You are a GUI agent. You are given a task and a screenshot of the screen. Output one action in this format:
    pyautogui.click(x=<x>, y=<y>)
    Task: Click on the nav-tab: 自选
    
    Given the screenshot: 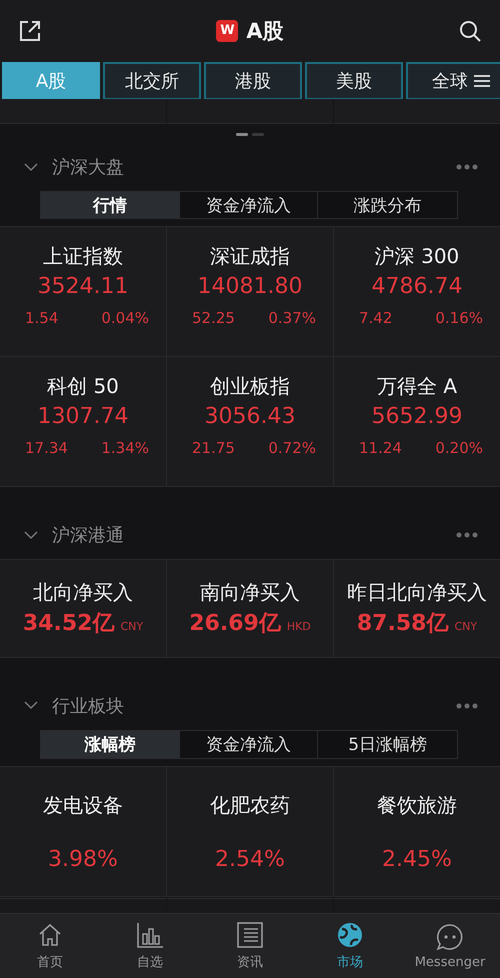 What is the action you would take?
    pyautogui.click(x=150, y=946)
    